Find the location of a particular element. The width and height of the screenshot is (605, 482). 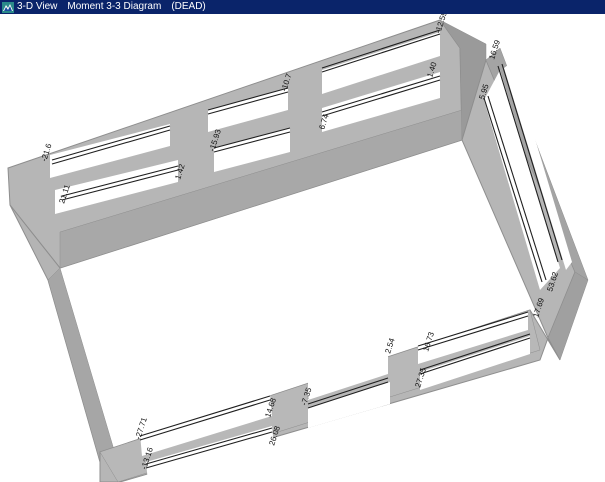

app-icon is located at coordinates (8, 7).